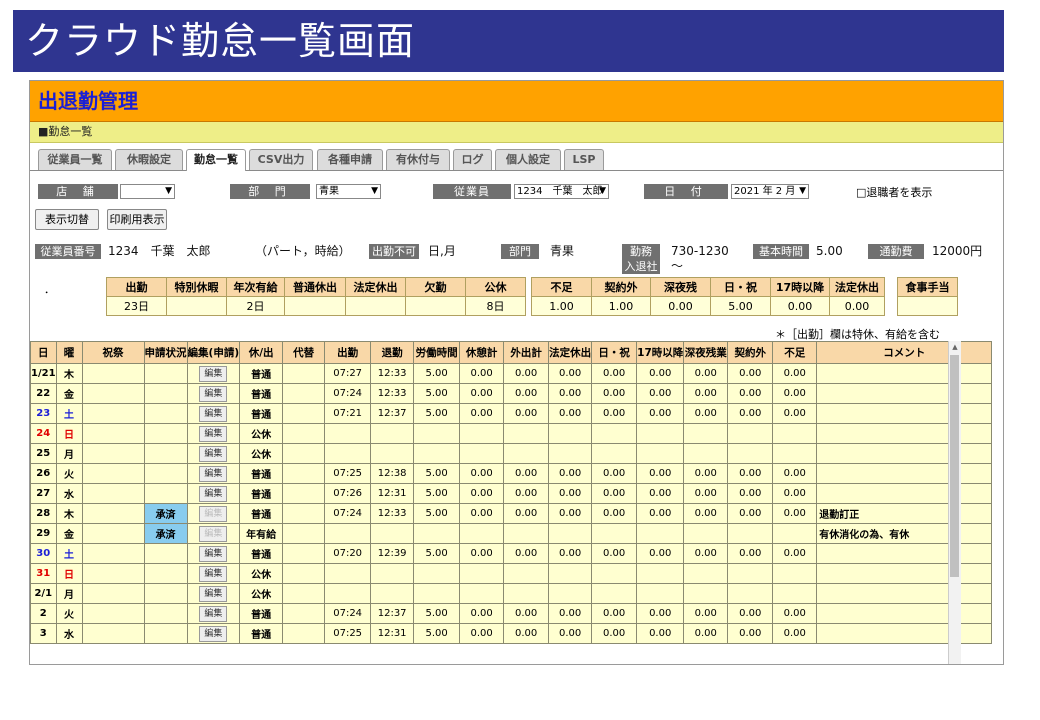 The width and height of the screenshot is (1040, 720). What do you see at coordinates (69, 533) in the screenshot?
I see `cell-weekday: 金` at bounding box center [69, 533].